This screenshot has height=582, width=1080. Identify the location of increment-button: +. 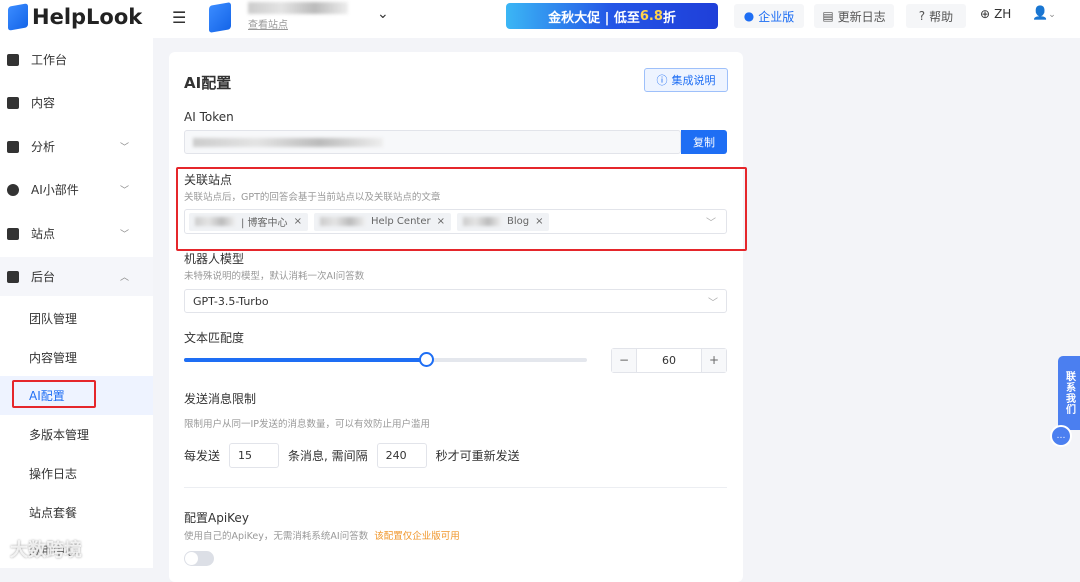
(713, 360).